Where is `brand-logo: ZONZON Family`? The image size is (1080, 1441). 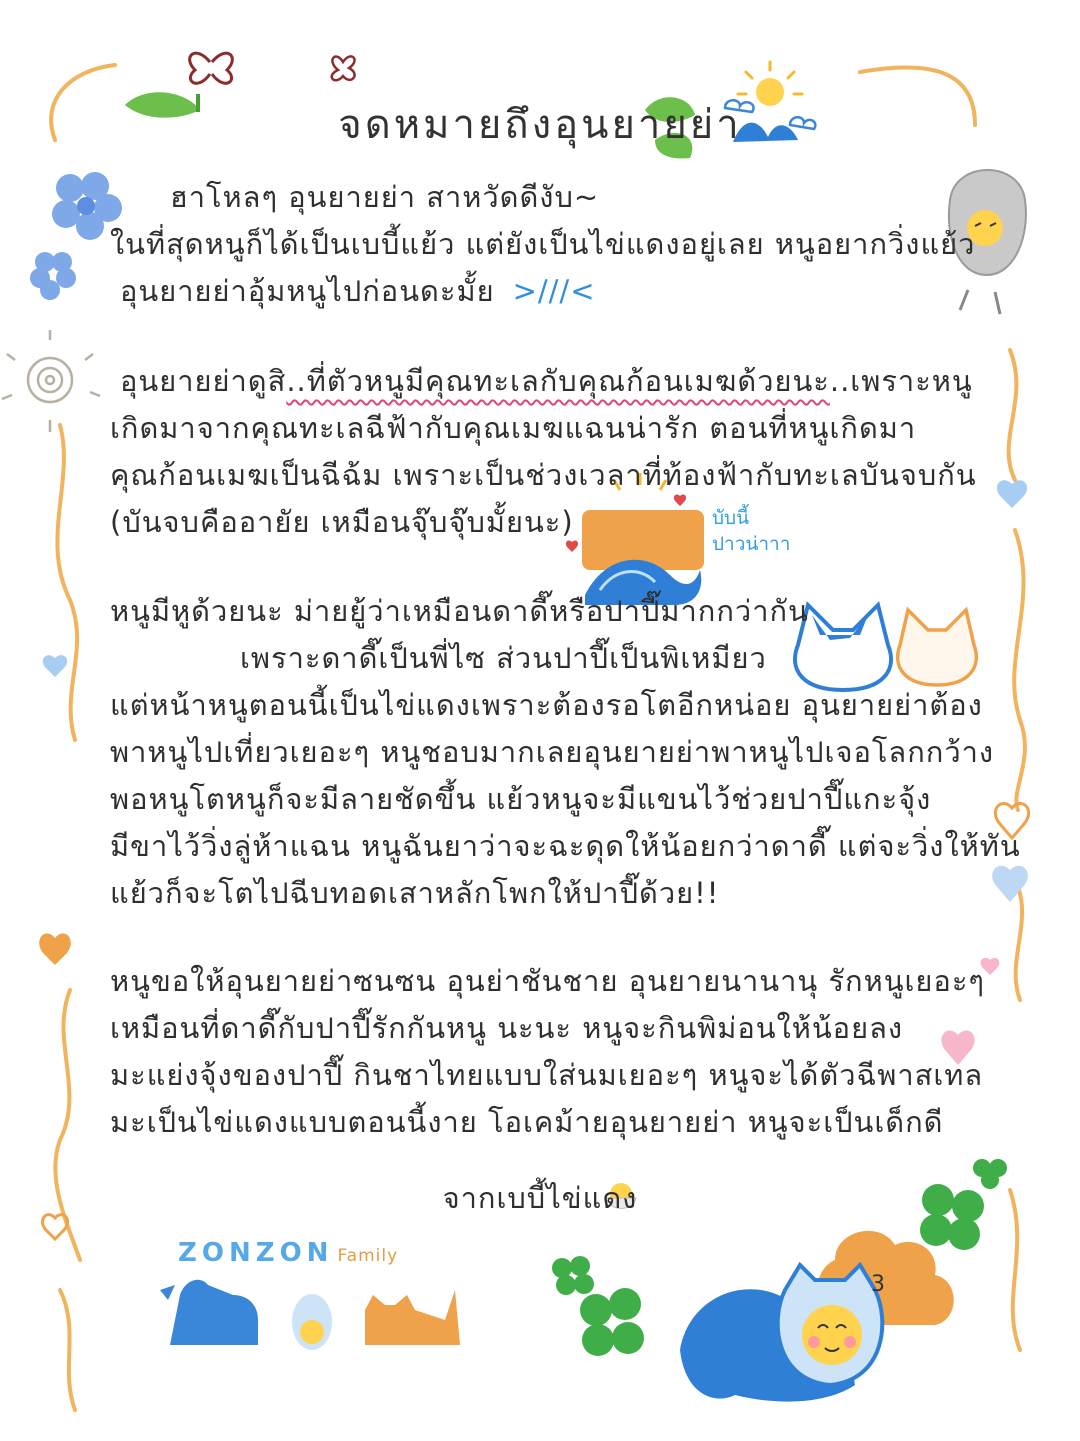 brand-logo: ZONZON Family is located at coordinates (288, 1253).